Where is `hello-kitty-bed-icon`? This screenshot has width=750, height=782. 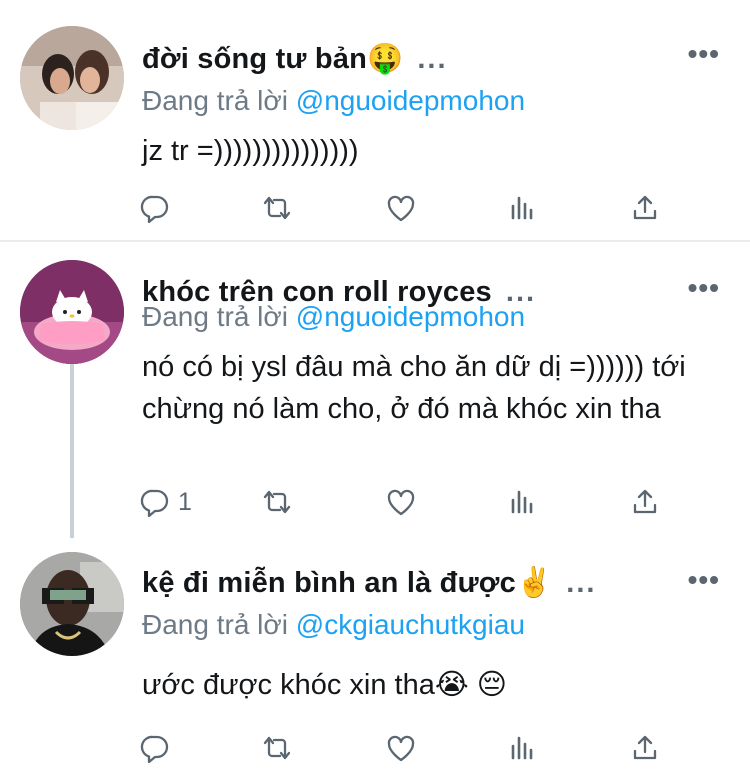 hello-kitty-bed-icon is located at coordinates (72, 312).